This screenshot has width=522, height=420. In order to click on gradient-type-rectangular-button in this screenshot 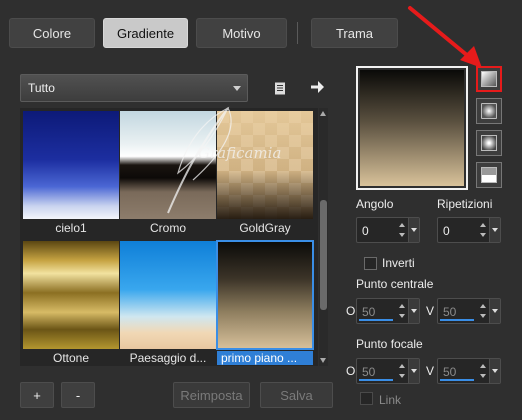, I will do `click(489, 111)`.